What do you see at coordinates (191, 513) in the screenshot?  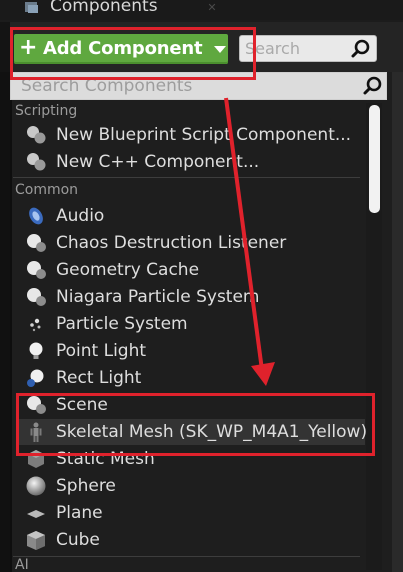 I see `menu-item-plane: Plane` at bounding box center [191, 513].